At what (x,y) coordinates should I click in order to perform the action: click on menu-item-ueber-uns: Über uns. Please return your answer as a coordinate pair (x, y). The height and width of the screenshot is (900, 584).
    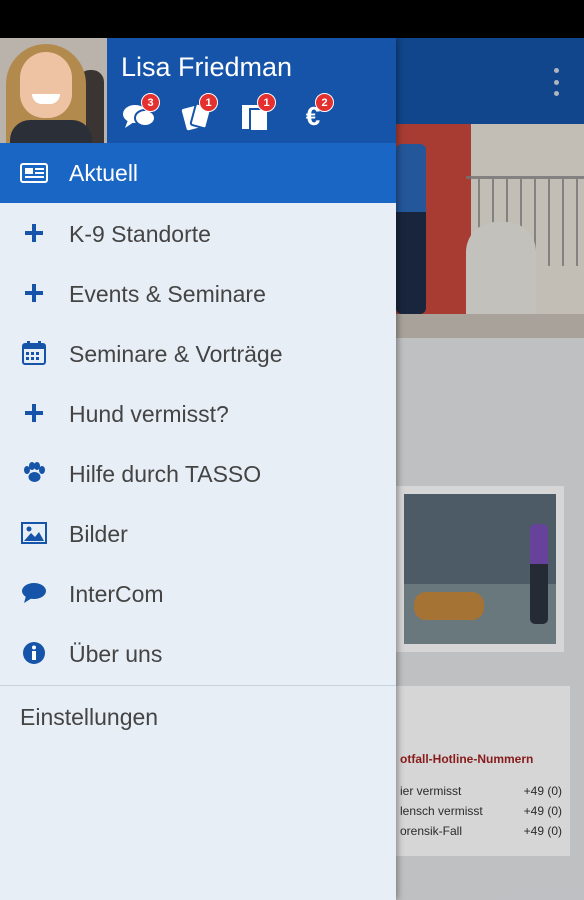
    Looking at the image, I should click on (198, 653).